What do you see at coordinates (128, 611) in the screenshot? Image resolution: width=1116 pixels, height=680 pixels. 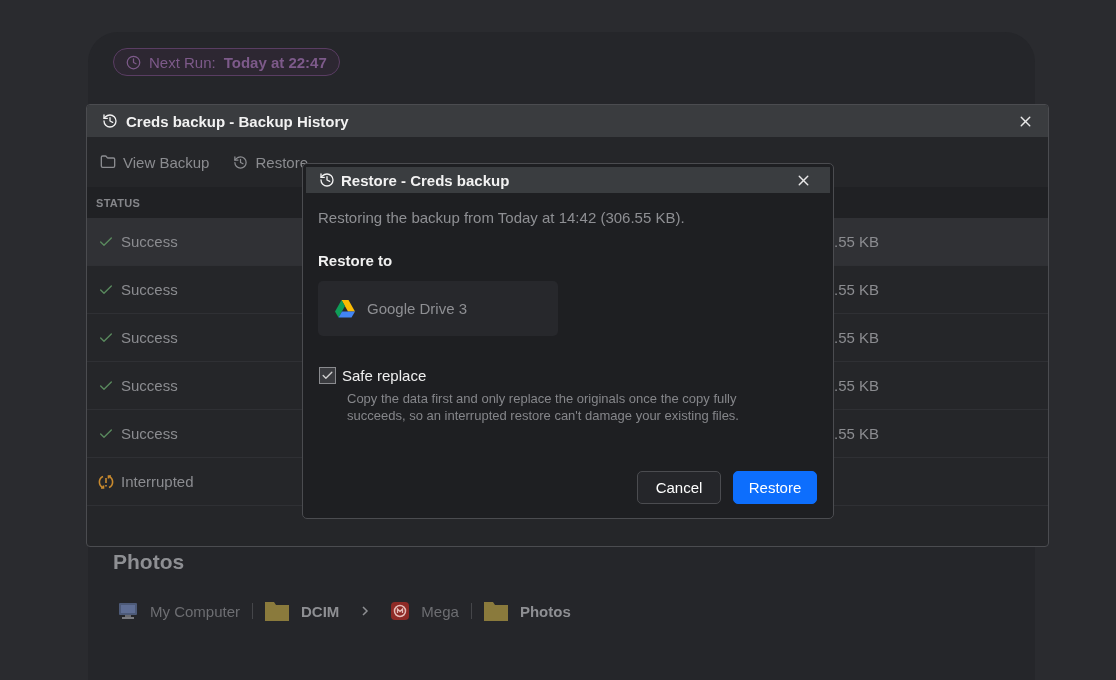 I see `monitor-icon` at bounding box center [128, 611].